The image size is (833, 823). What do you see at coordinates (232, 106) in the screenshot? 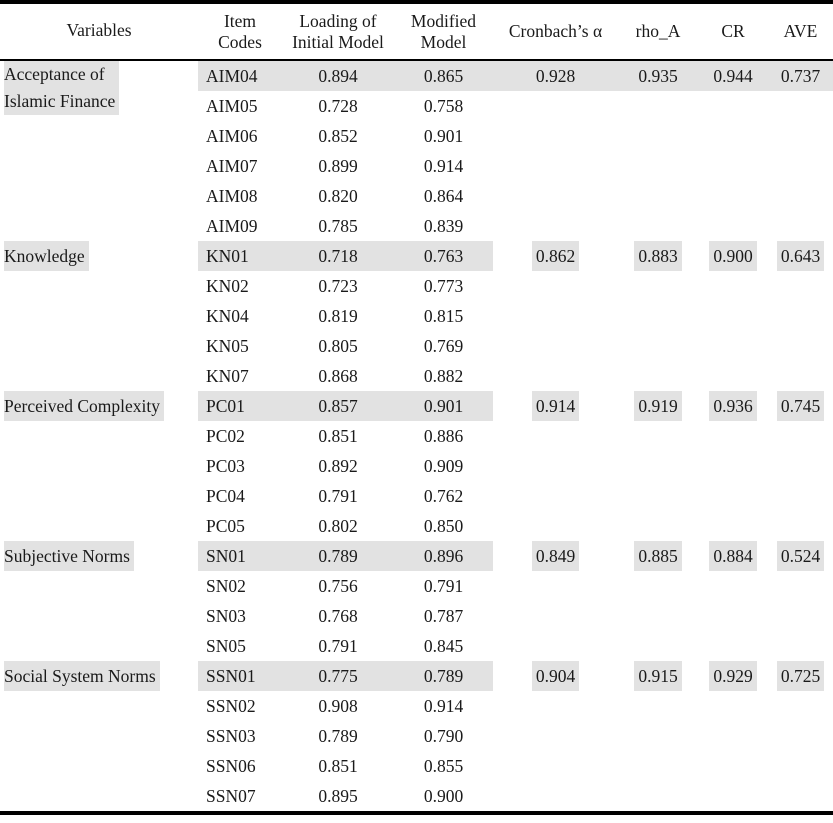
I see `item-code-cell: AIM05` at bounding box center [232, 106].